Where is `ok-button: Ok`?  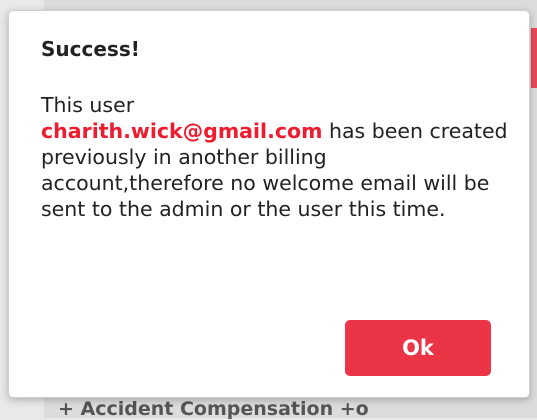 ok-button: Ok is located at coordinates (418, 348).